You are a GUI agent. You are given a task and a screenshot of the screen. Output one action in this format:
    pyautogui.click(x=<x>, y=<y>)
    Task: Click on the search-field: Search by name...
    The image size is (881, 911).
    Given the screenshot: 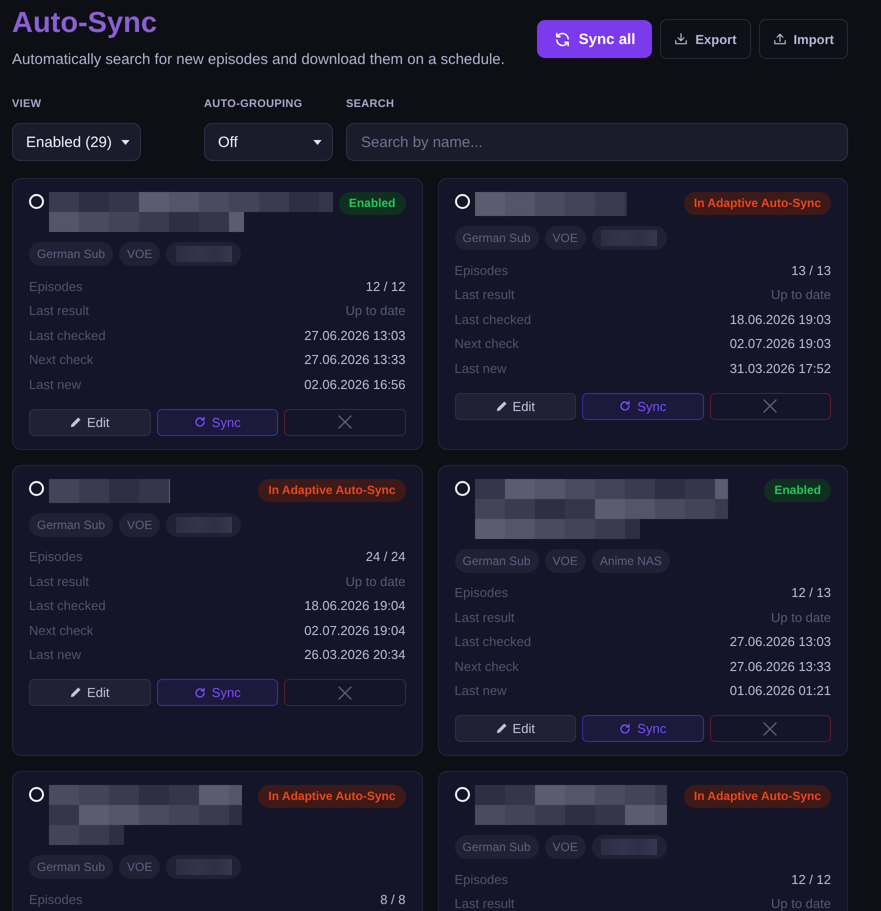 What is the action you would take?
    pyautogui.click(x=597, y=142)
    